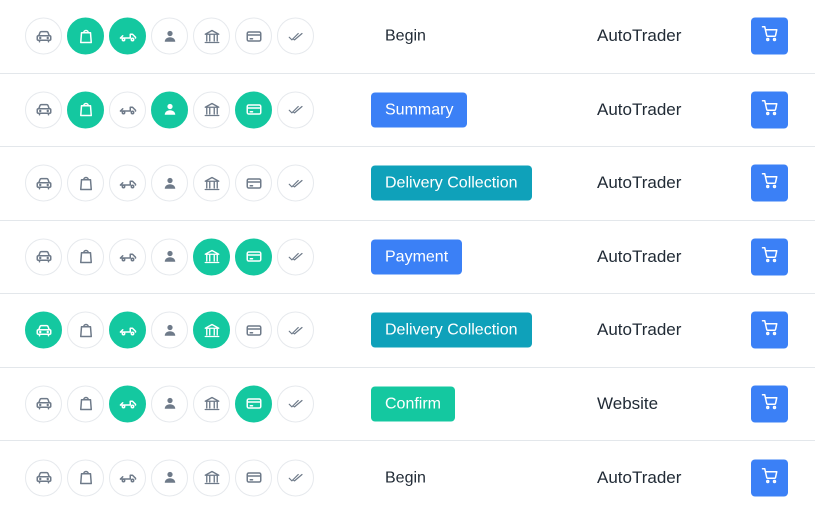 This screenshot has width=815, height=515. I want to click on stage-badge: Payment, so click(417, 257).